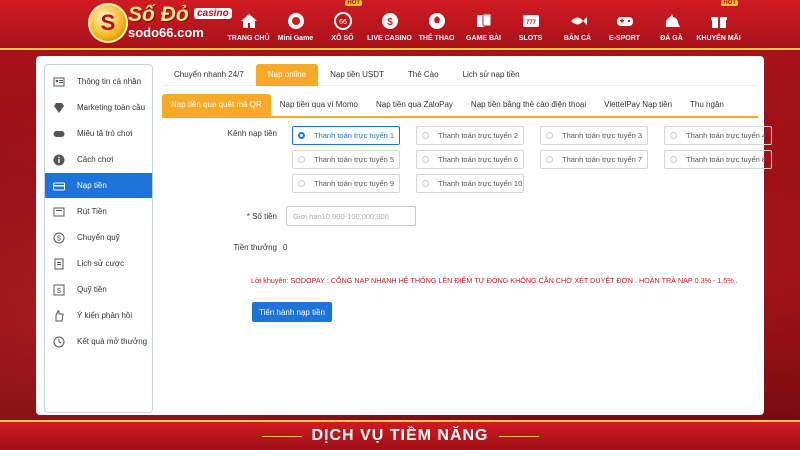 Image resolution: width=800 pixels, height=450 pixels. I want to click on sidebar-item-label: Cách chơi, so click(95, 159).